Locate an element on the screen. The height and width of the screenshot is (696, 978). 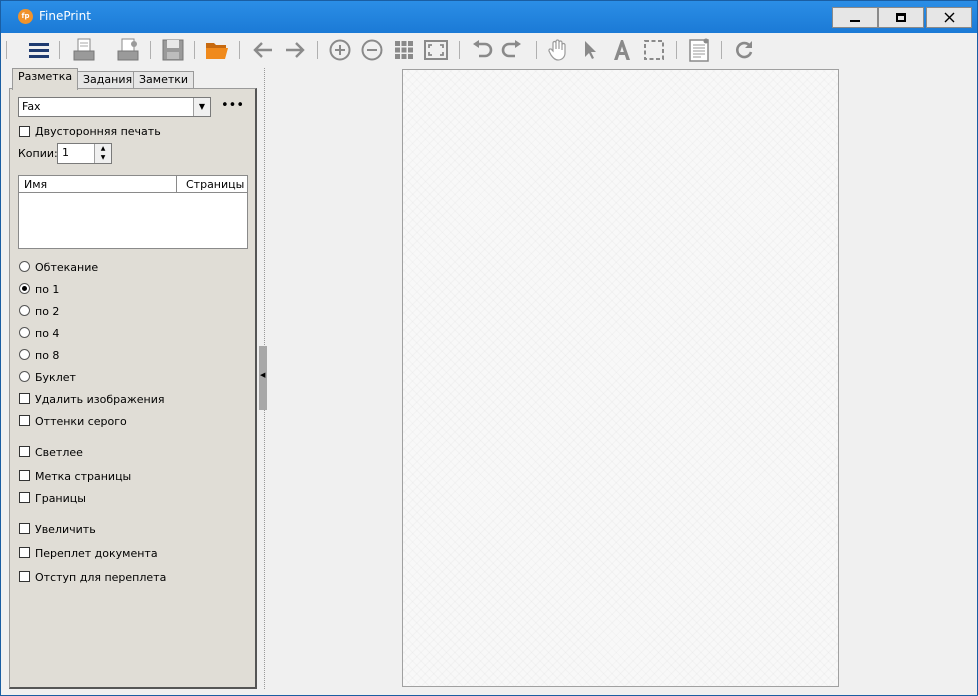
hand-tool-button is located at coordinates (558, 50).